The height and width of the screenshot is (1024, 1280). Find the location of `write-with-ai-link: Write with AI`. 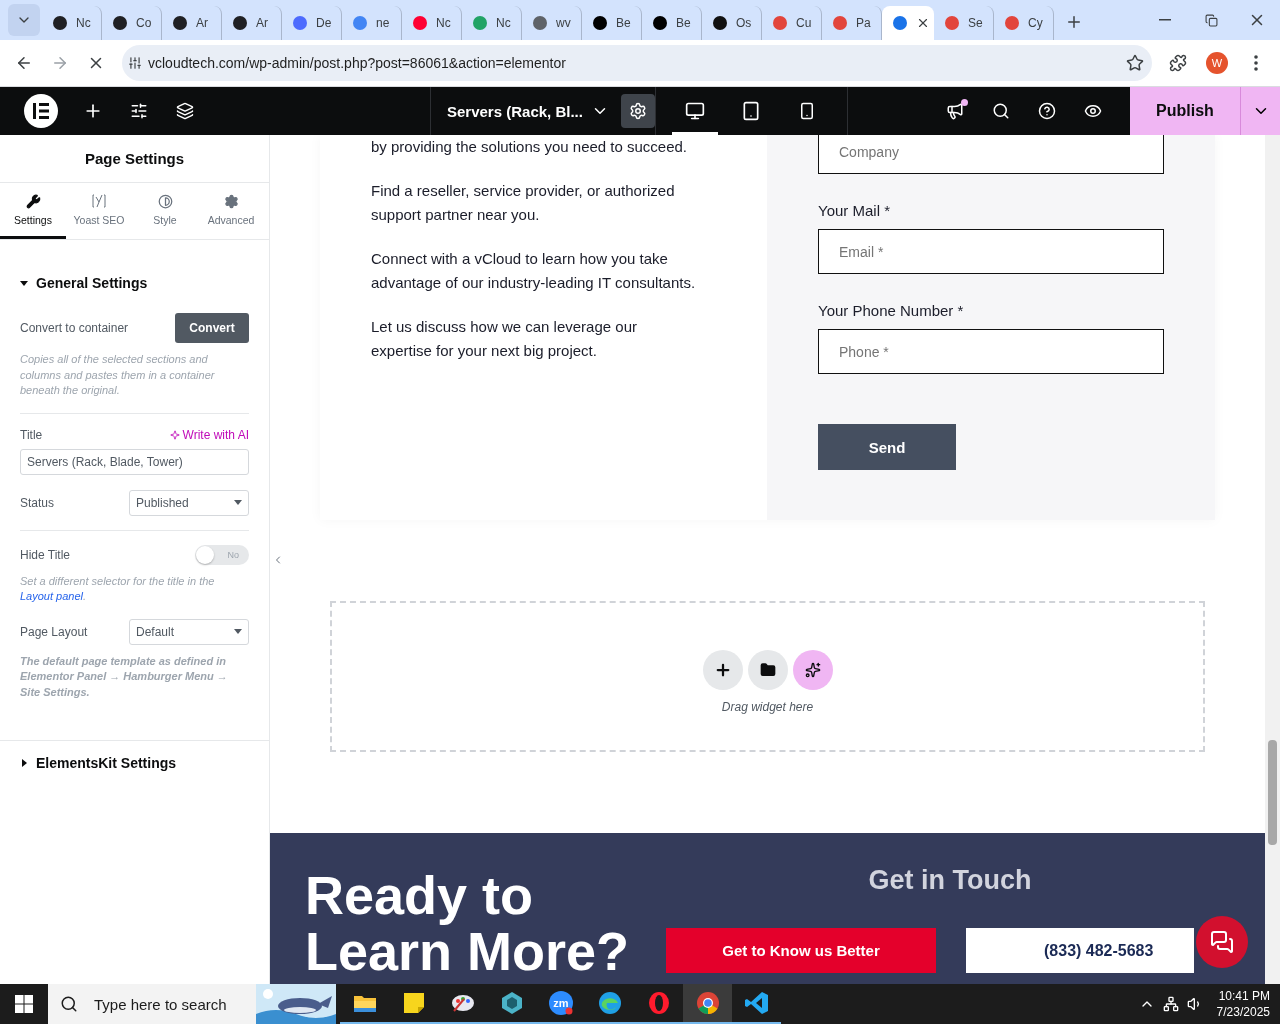

write-with-ai-link: Write with AI is located at coordinates (209, 434).